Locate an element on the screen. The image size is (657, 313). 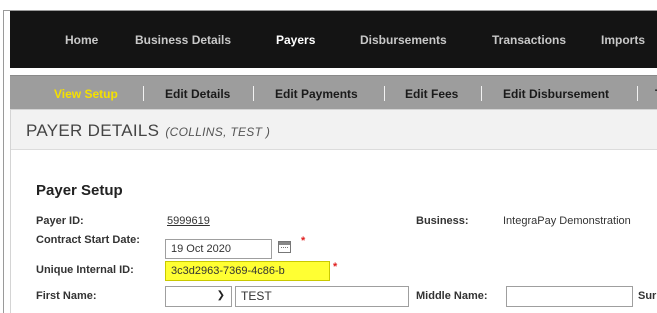
payer-id-value: 5999619 is located at coordinates (188, 221).